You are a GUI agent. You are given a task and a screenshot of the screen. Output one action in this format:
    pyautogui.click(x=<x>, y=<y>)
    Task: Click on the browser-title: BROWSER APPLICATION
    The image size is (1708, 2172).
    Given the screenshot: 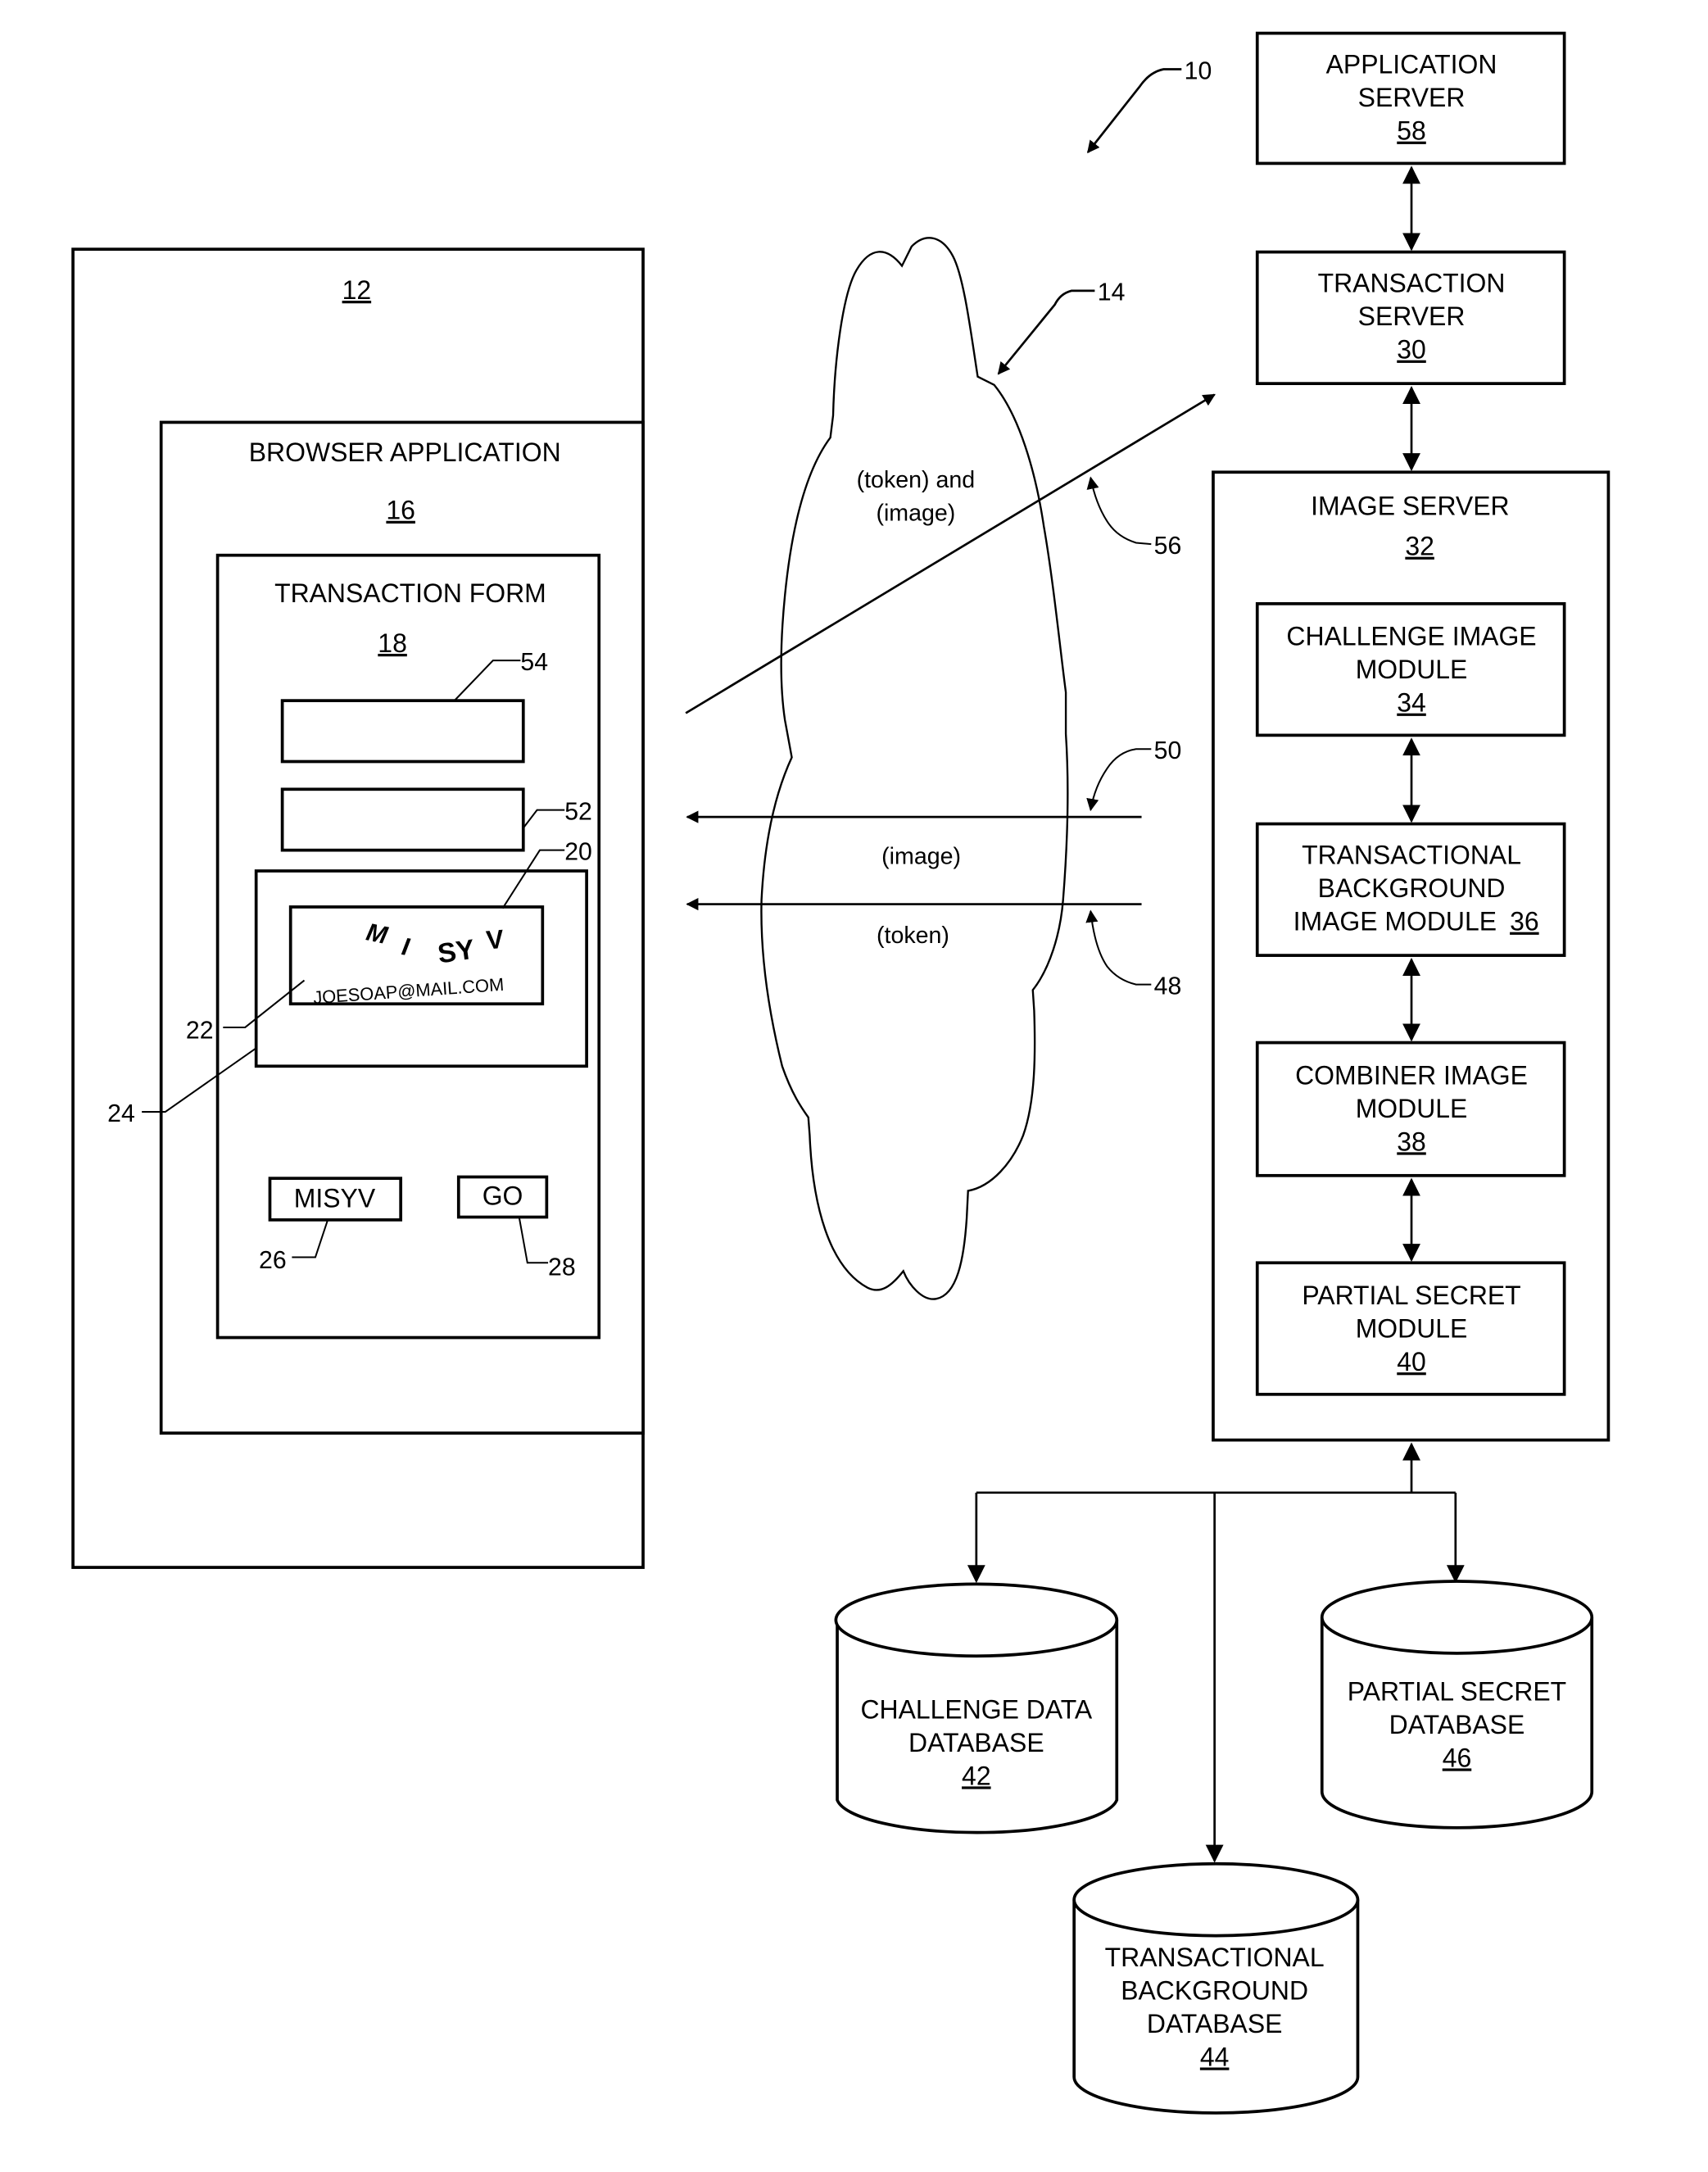 What is the action you would take?
    pyautogui.click(x=405, y=453)
    